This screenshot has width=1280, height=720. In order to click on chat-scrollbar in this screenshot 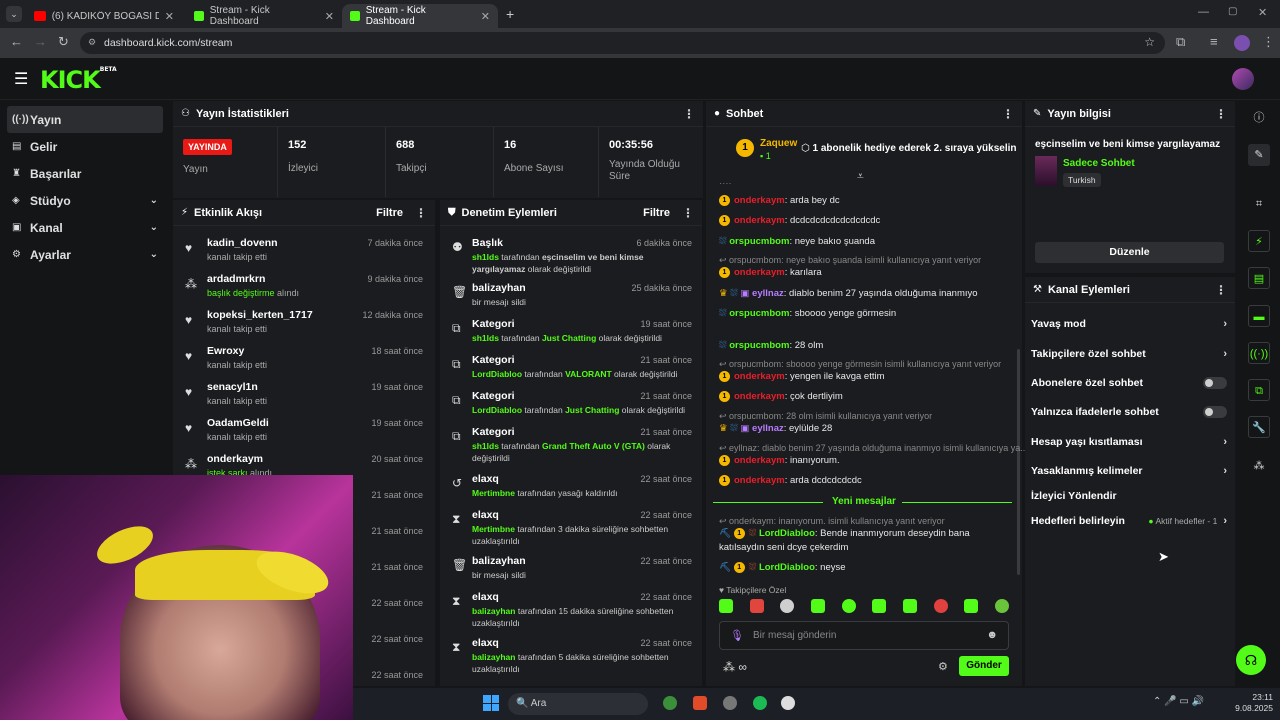, I will do `click(1018, 462)`.